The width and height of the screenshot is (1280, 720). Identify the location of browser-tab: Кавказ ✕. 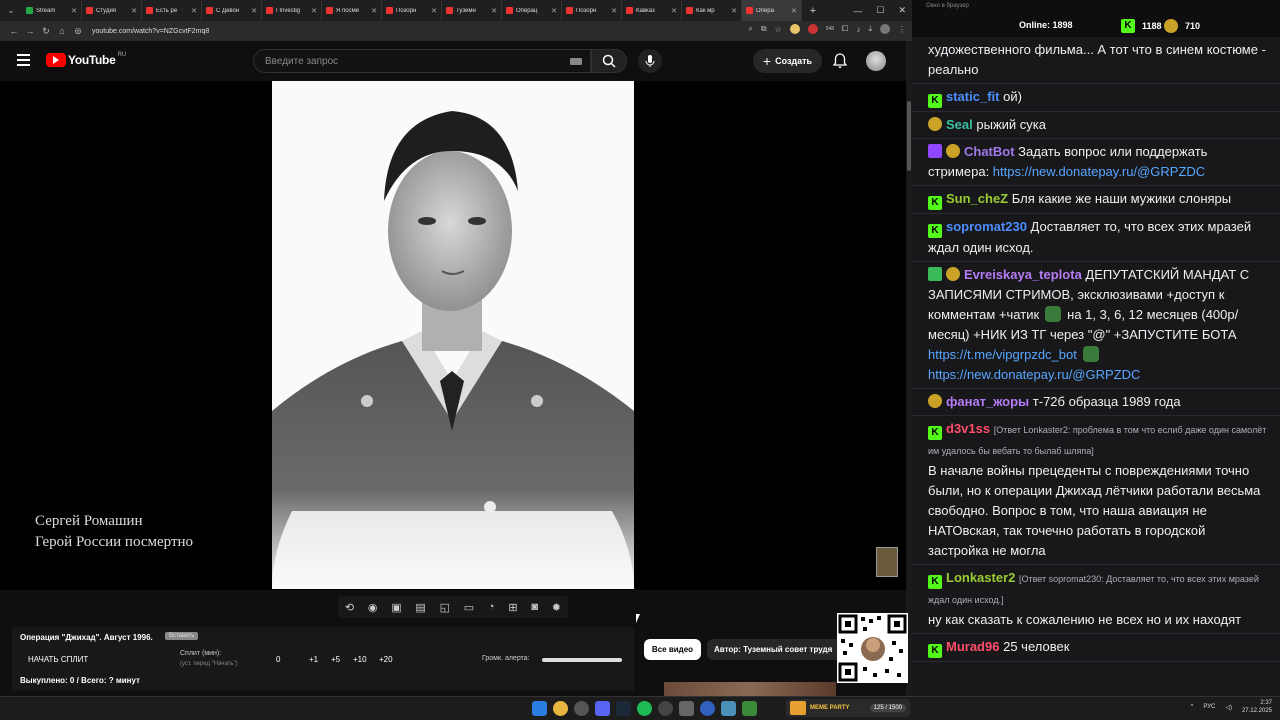
(652, 10).